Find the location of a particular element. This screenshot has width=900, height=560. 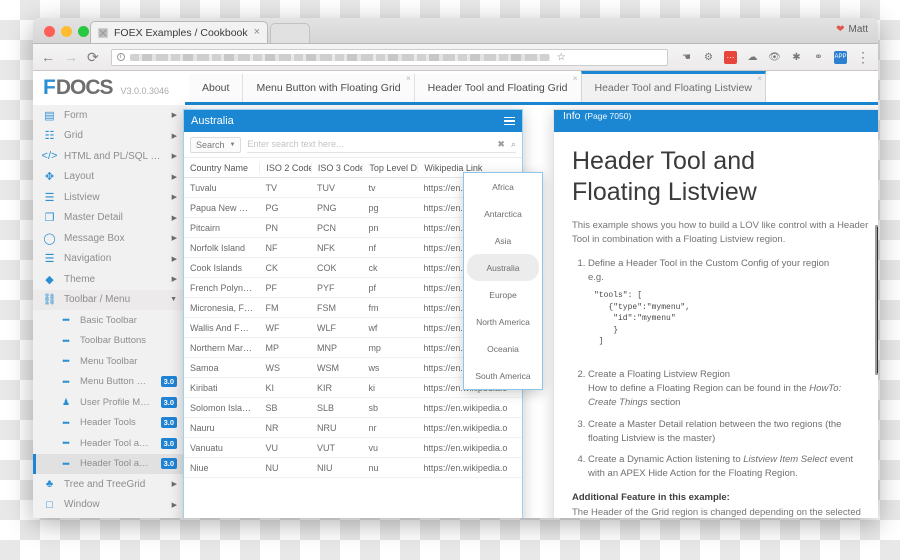

back-icon: ← is located at coordinates (48, 57).